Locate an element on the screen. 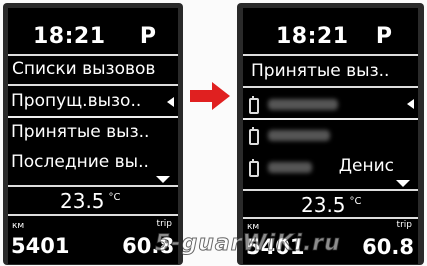 The image size is (427, 266). menu-title: Принятые выз.. is located at coordinates (320, 71).